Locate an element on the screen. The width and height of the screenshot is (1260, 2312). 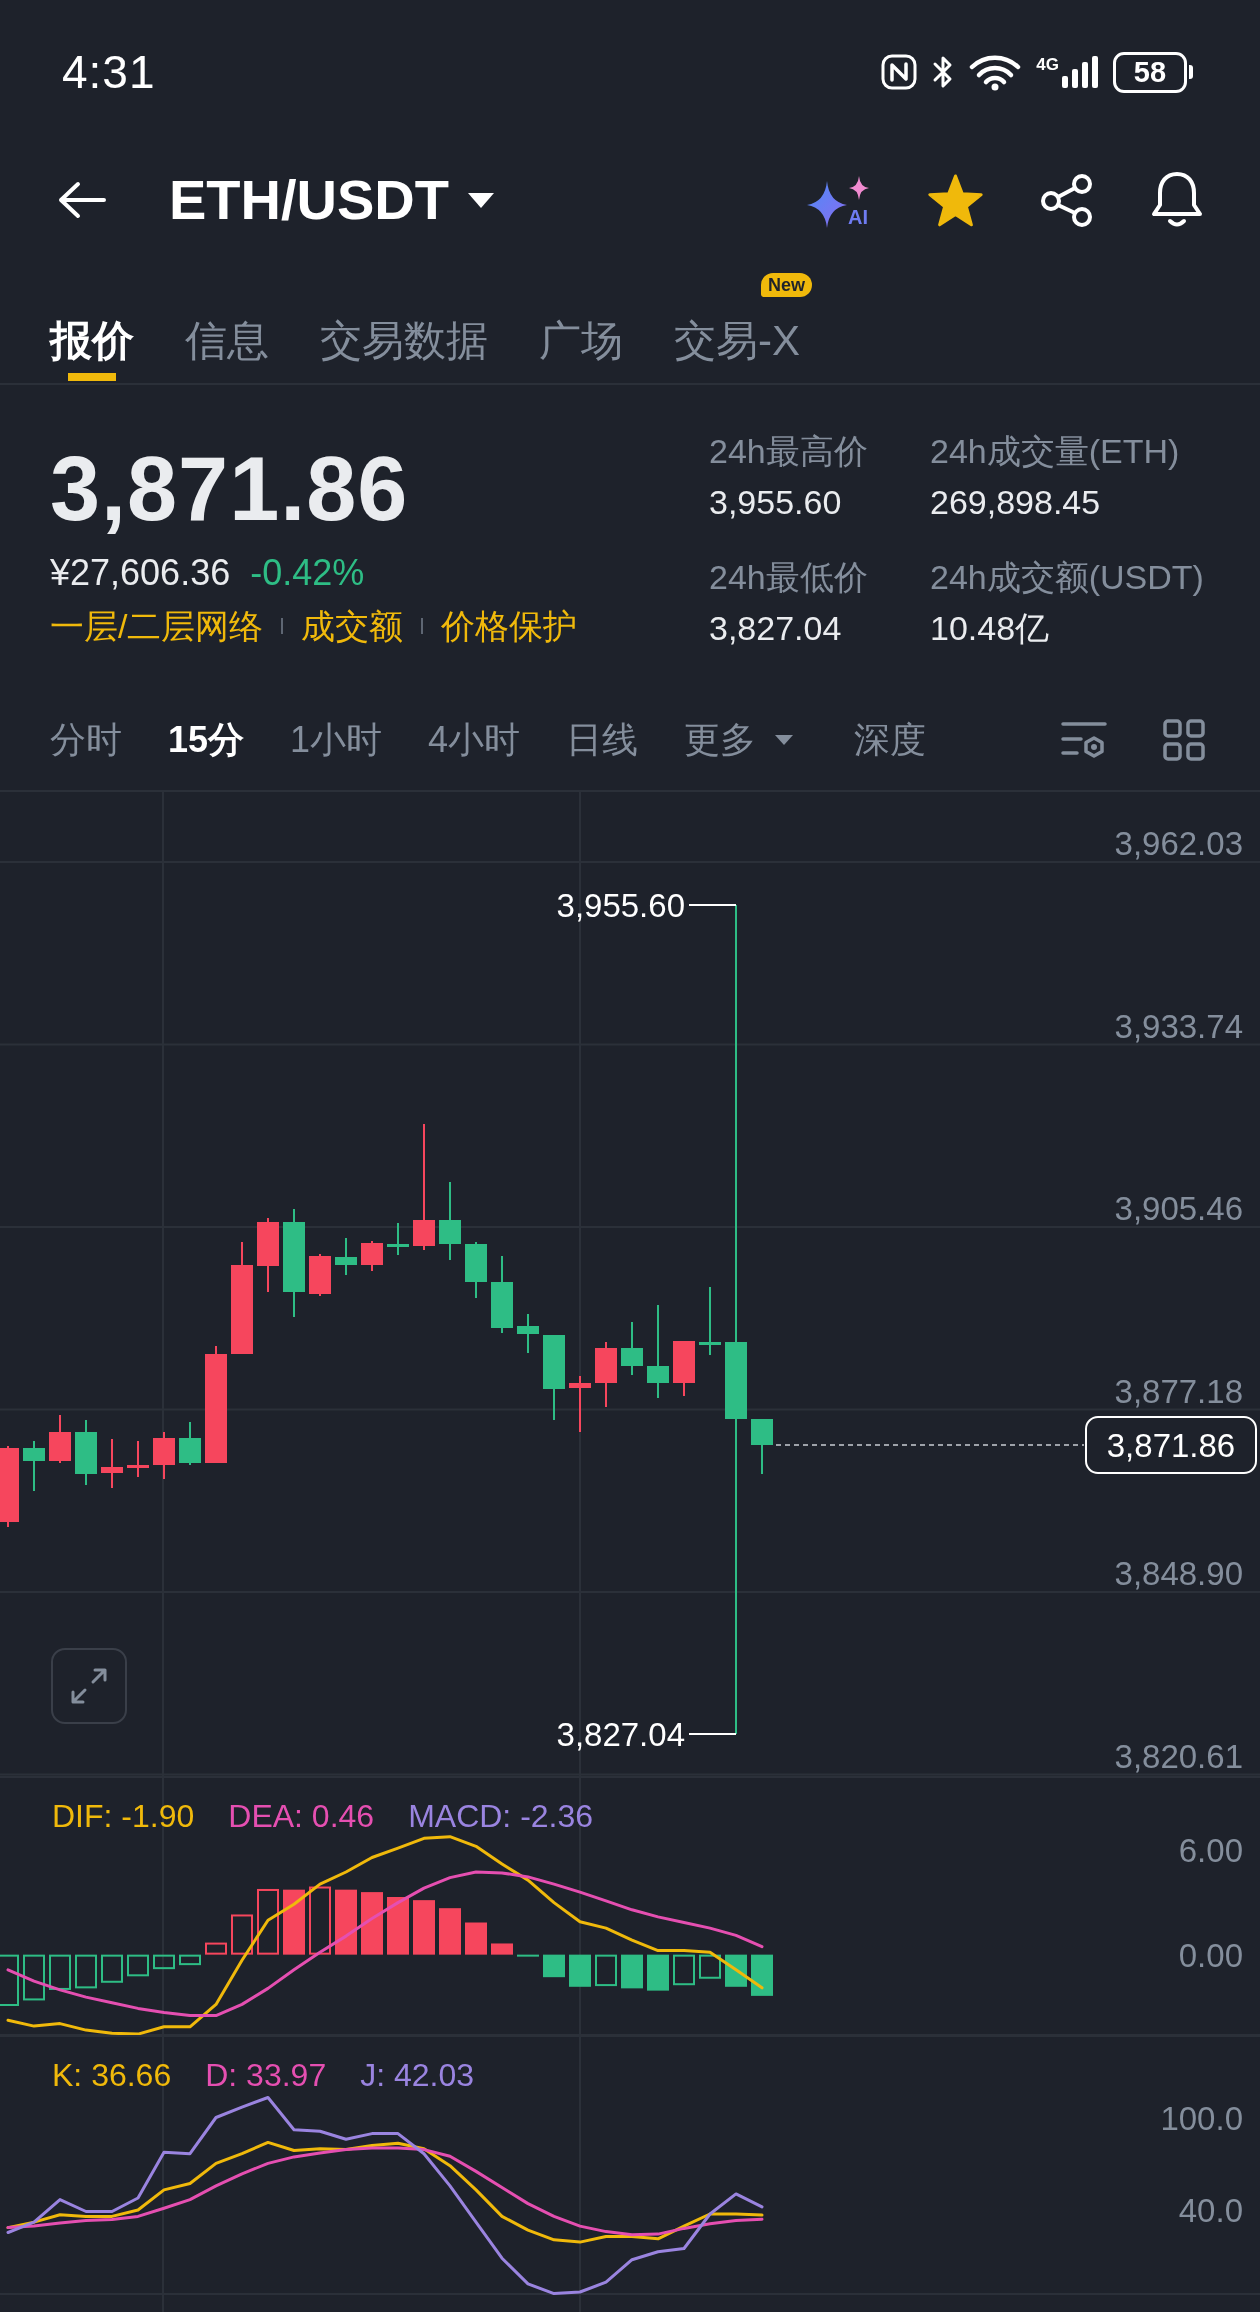
stat-value: 3,827.04 is located at coordinates (776, 628).